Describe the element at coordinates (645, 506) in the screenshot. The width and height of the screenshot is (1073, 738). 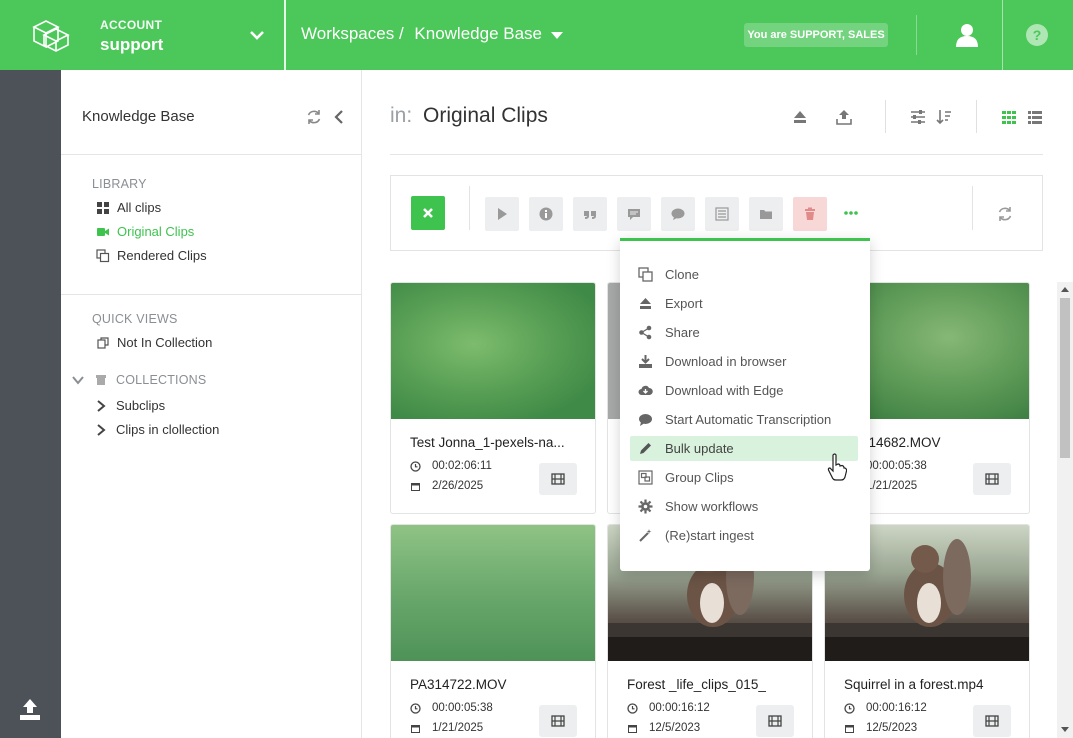
I see `cog-icon` at that location.